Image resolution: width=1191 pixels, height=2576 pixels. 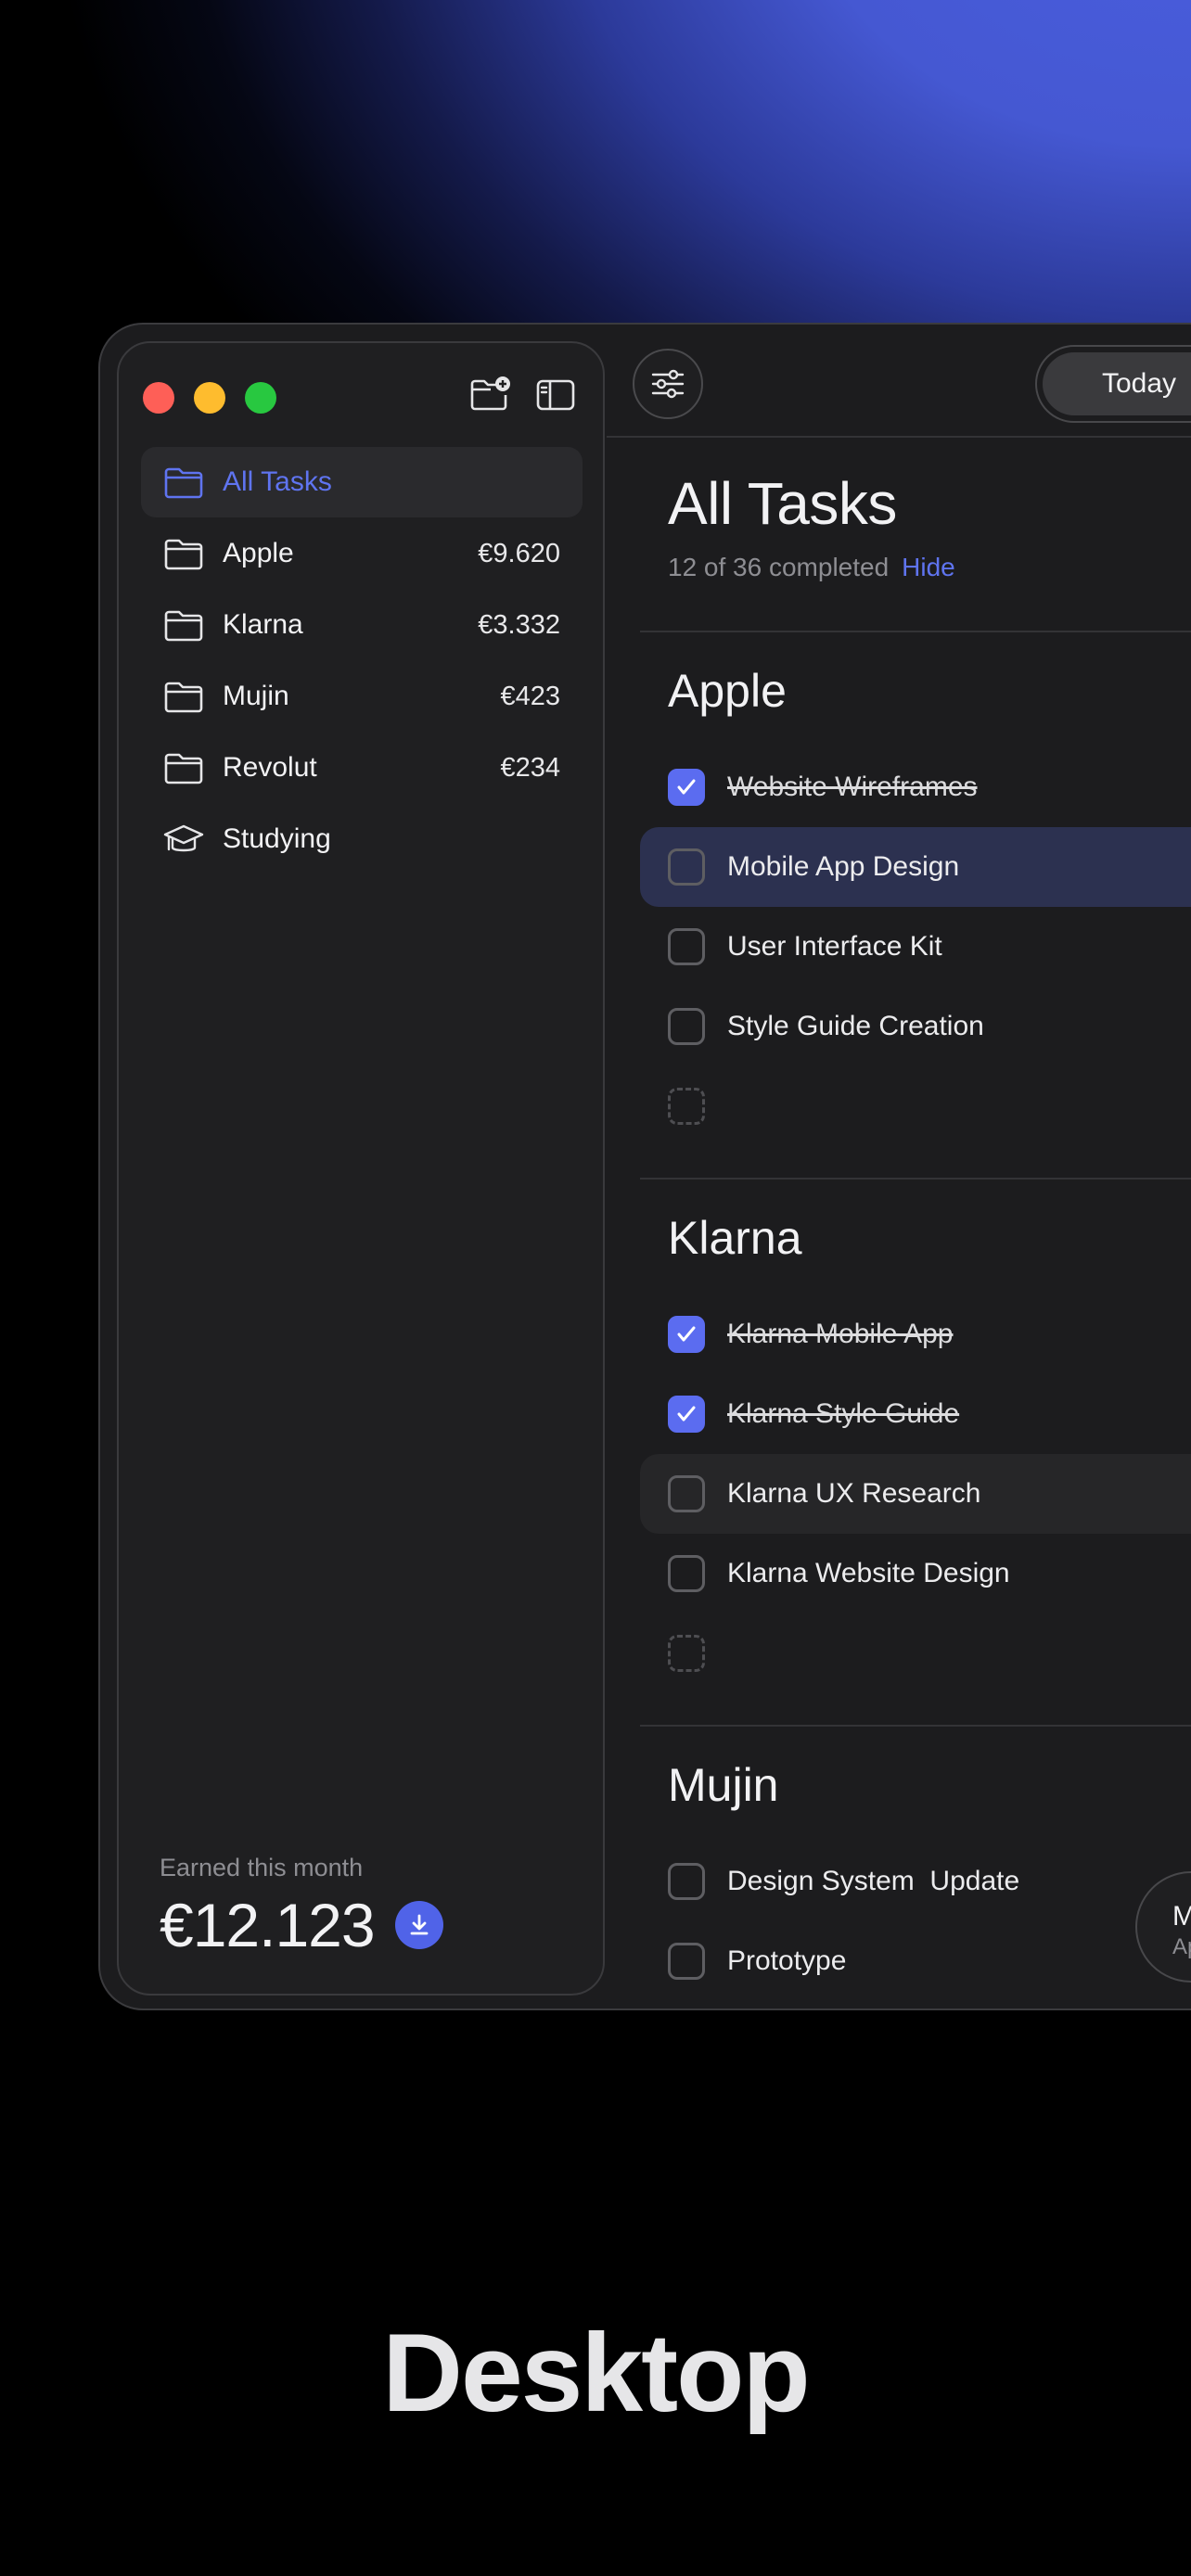 What do you see at coordinates (779, 567) in the screenshot?
I see `completion-count: 12 of 36 completed` at bounding box center [779, 567].